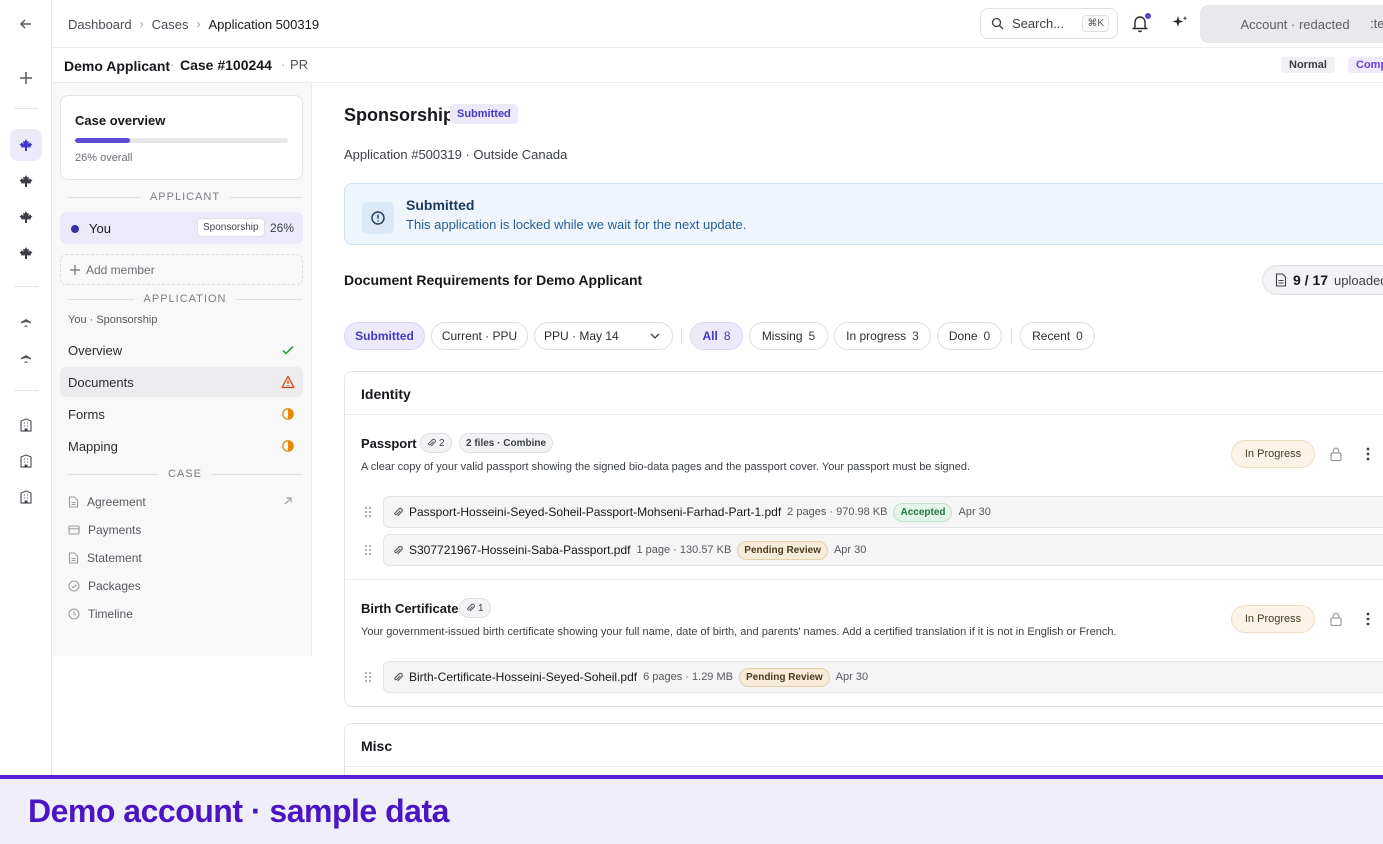 Image resolution: width=1383 pixels, height=844 pixels. Describe the element at coordinates (475, 608) in the screenshot. I see `file-count-badge: 1` at that location.